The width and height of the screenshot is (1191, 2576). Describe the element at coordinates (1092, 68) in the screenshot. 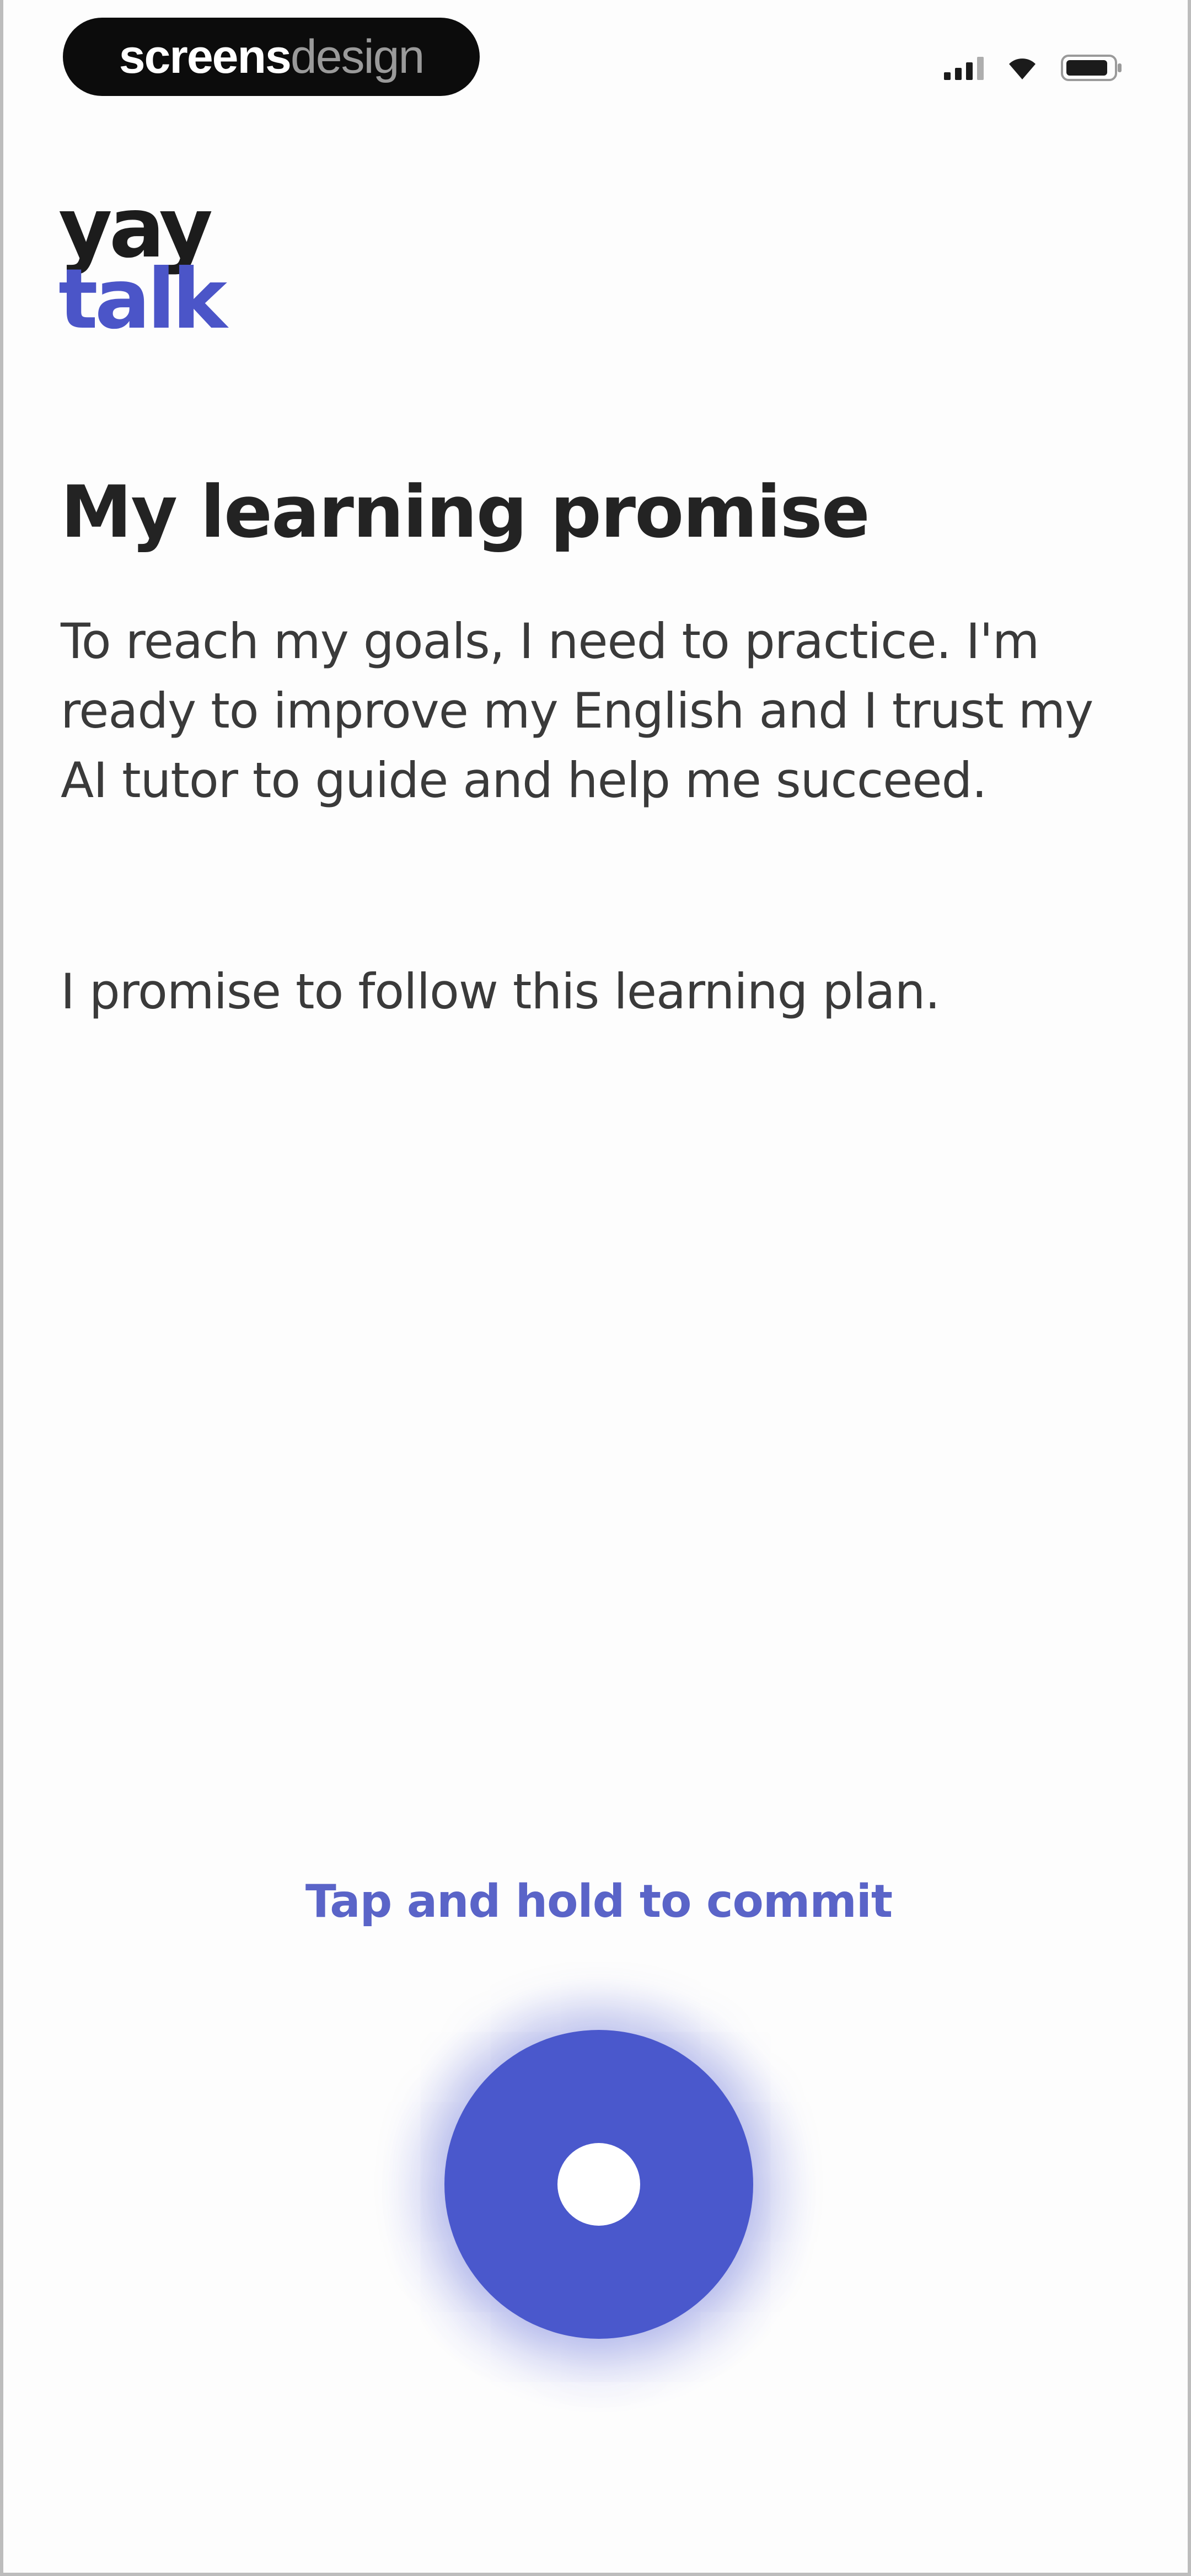

I see `battery-icon` at that location.